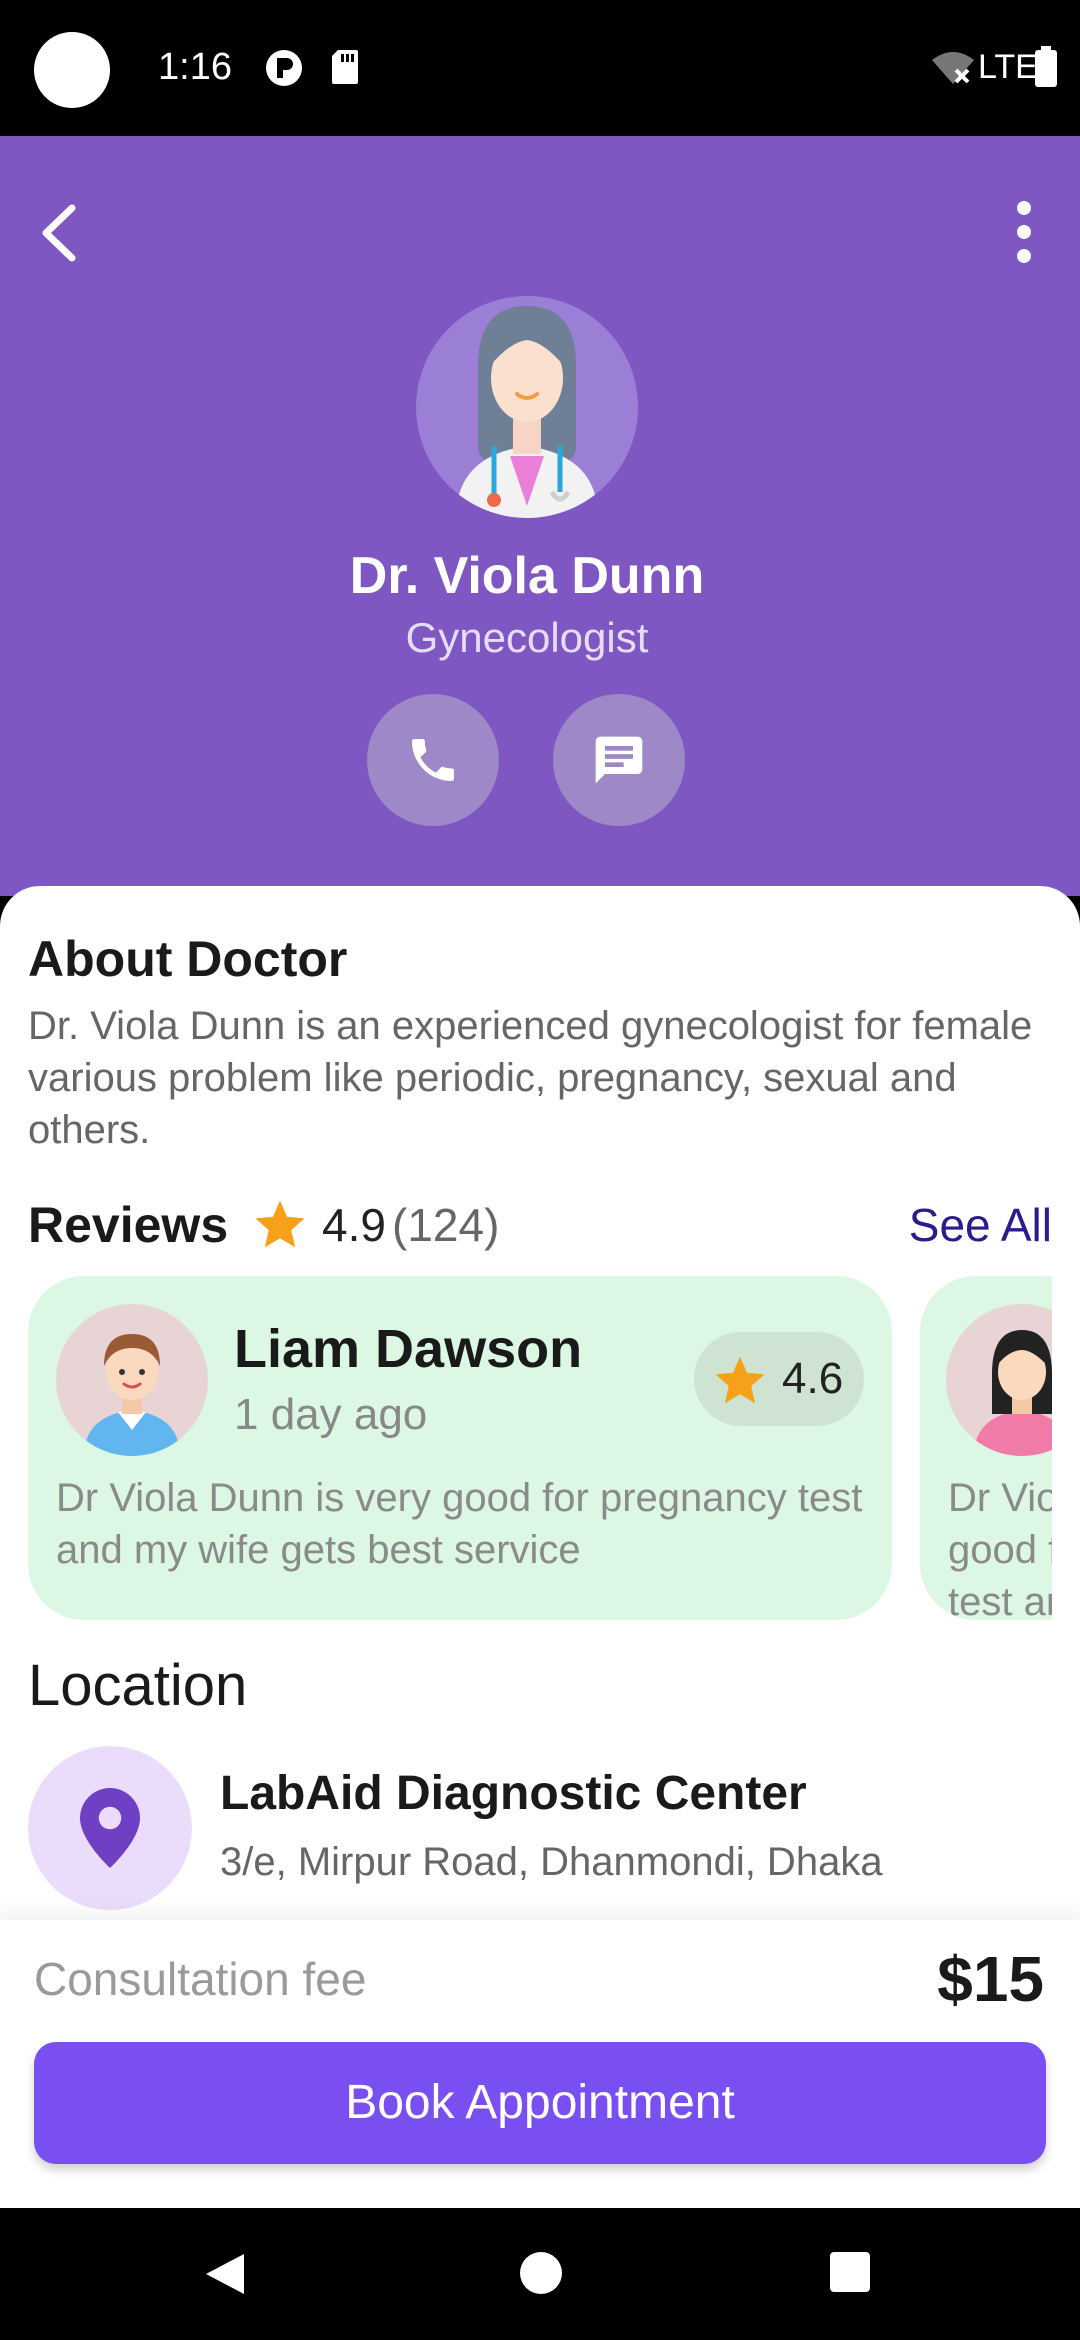  I want to click on battery-icon, so click(1046, 66).